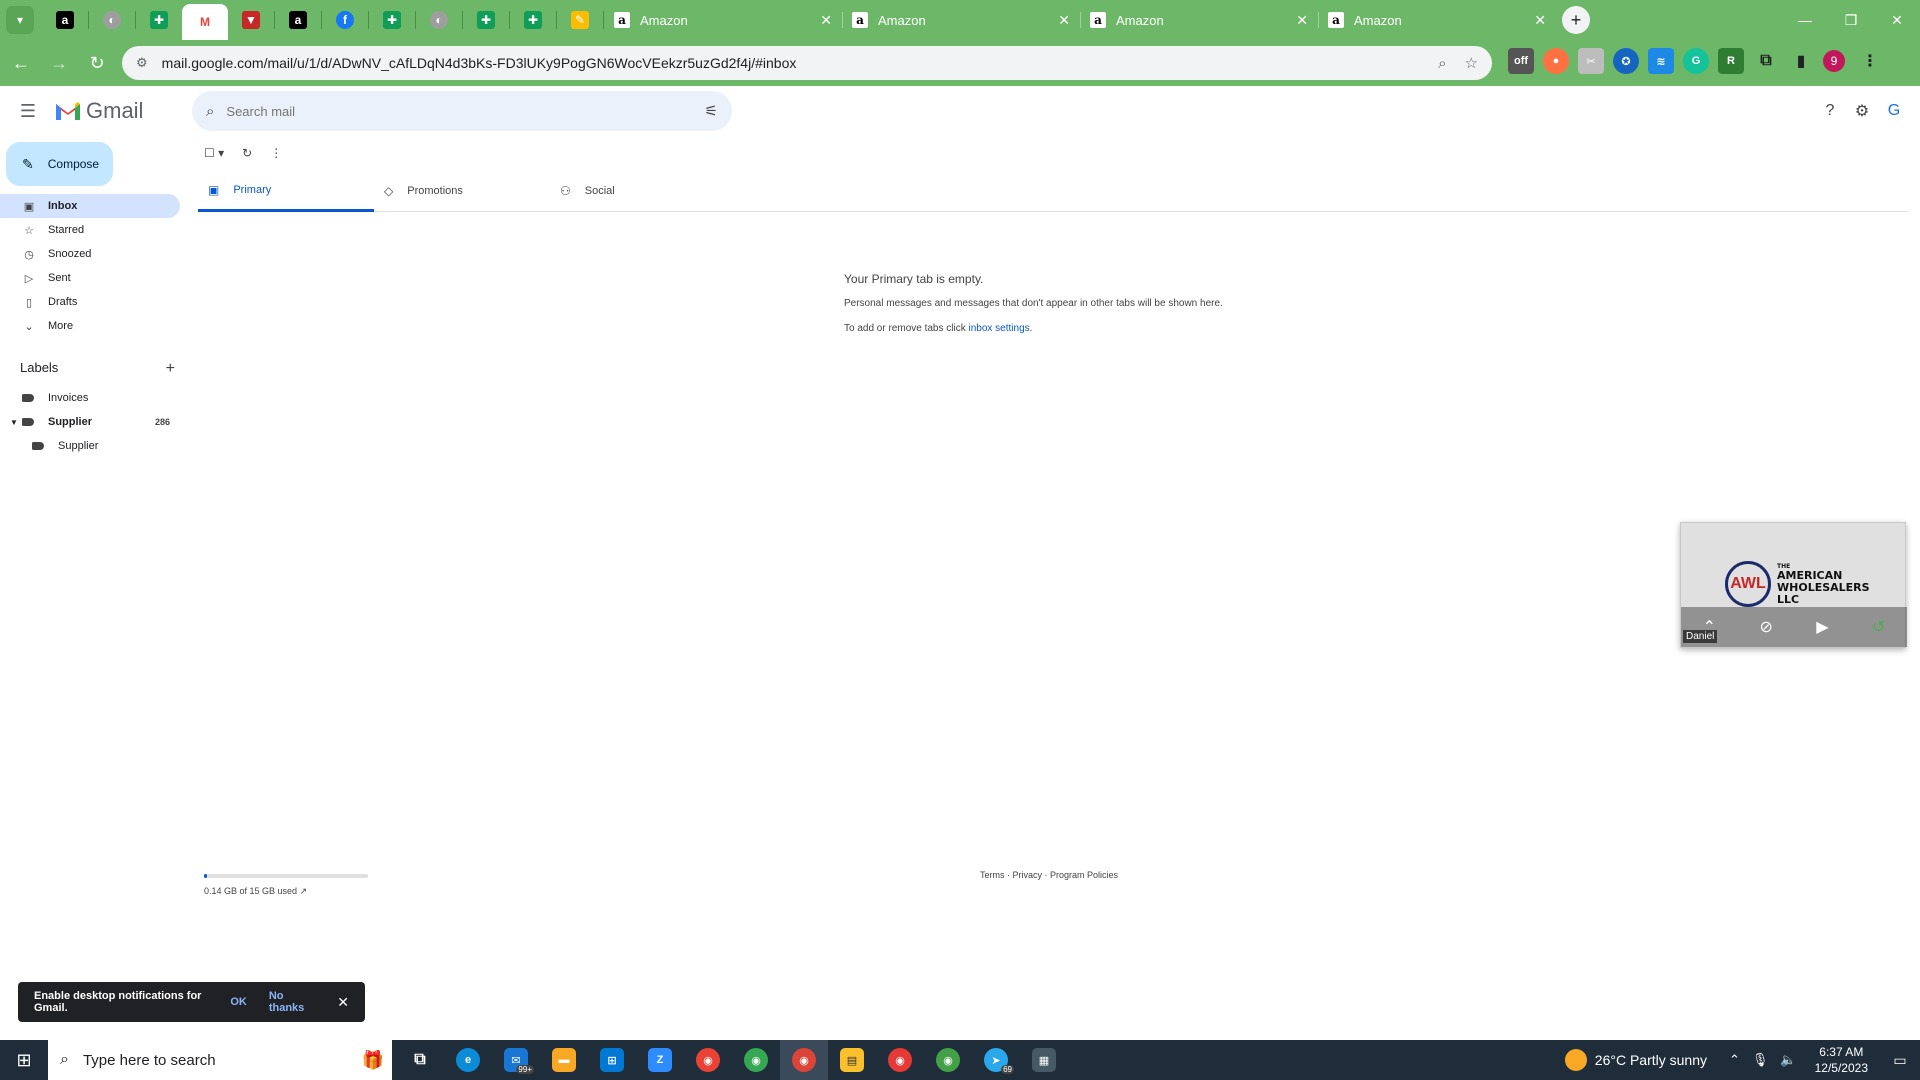  I want to click on calculator-icon: ▦, so click(1044, 1060).